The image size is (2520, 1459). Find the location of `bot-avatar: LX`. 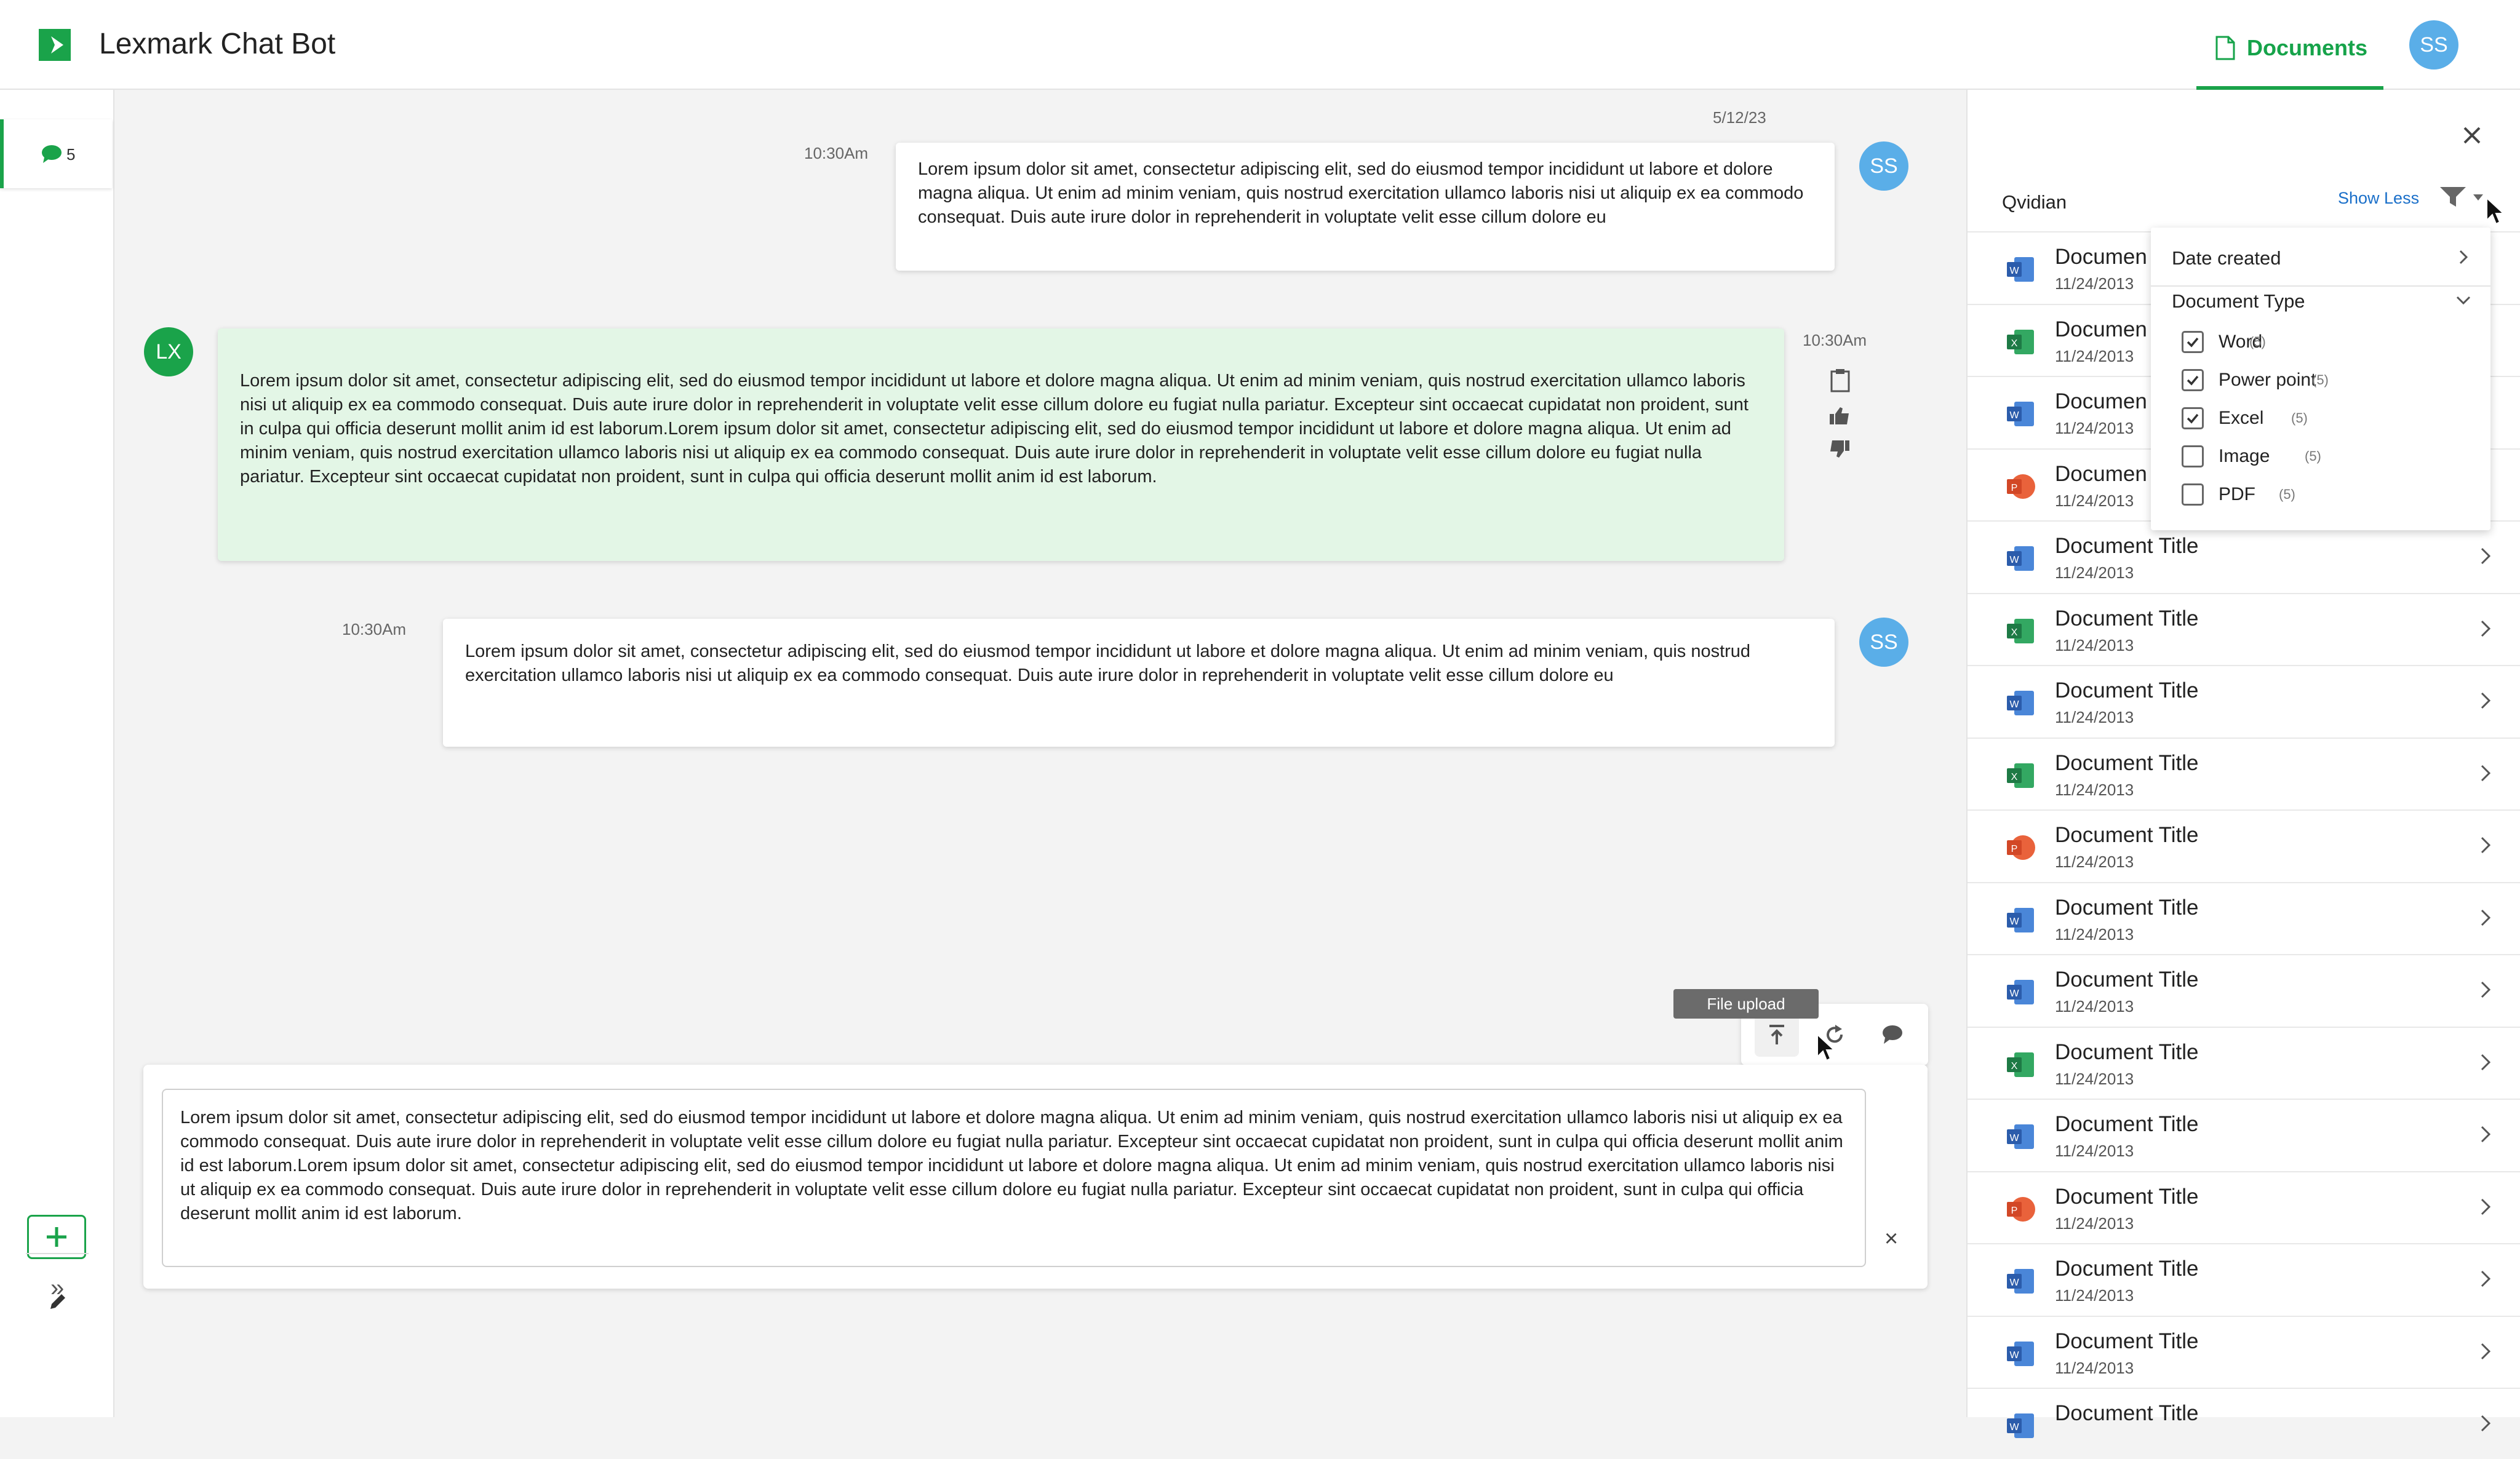

bot-avatar: LX is located at coordinates (168, 351).